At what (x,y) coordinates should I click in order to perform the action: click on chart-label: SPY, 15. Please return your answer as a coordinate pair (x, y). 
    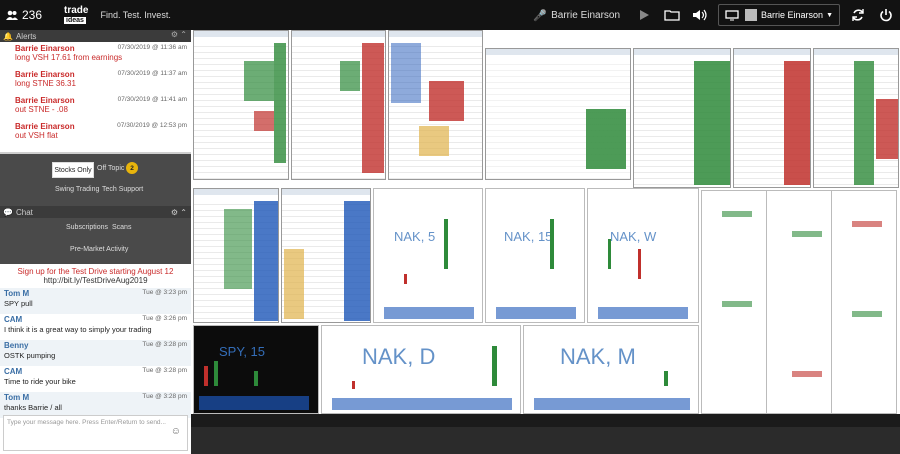
    Looking at the image, I should click on (242, 351).